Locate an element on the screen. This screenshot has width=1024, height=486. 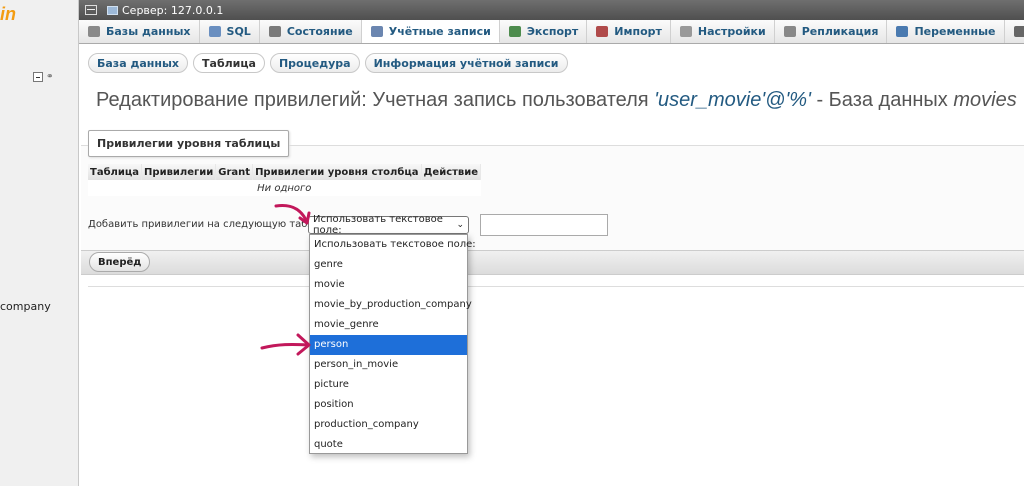
tab-charsets: Кодировки is located at coordinates (1014, 31).